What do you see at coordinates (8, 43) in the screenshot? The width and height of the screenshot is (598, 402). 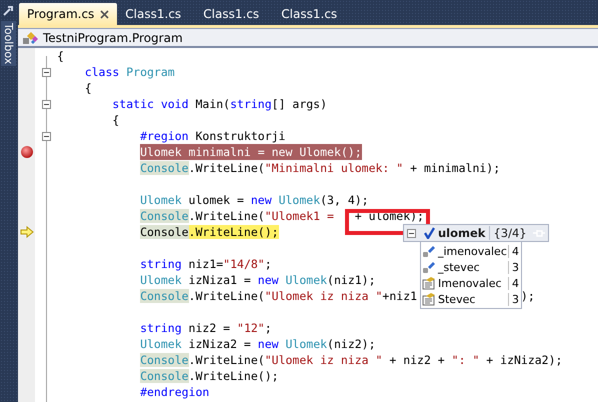 I see `toolbox-tab: Toolbox` at bounding box center [8, 43].